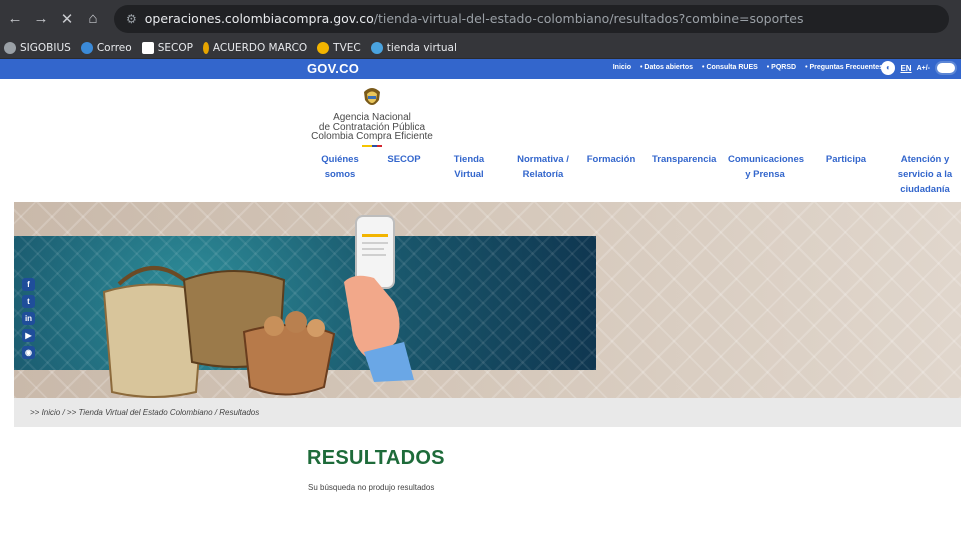  What do you see at coordinates (175, 47) in the screenshot?
I see `bookmark-label: SECOP` at bounding box center [175, 47].